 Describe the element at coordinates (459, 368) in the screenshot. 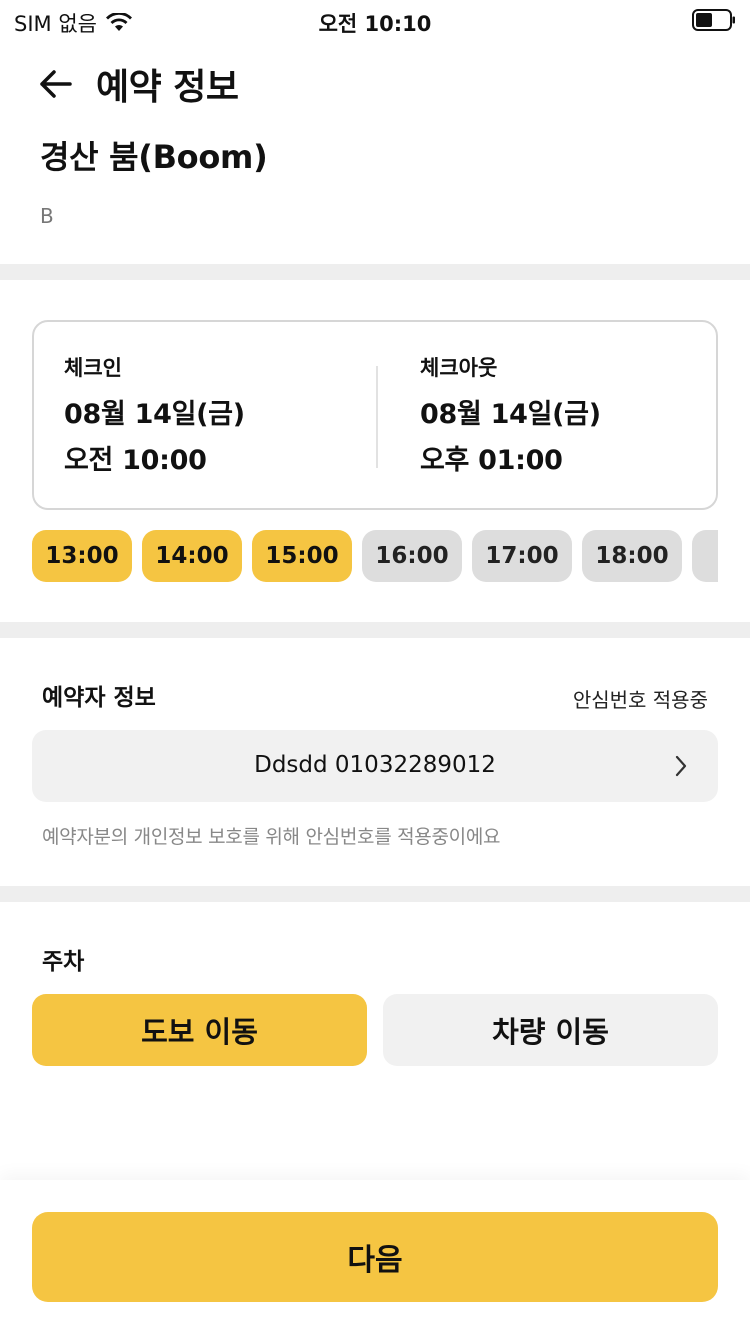

I see `checkout-label: 체크아웃` at that location.